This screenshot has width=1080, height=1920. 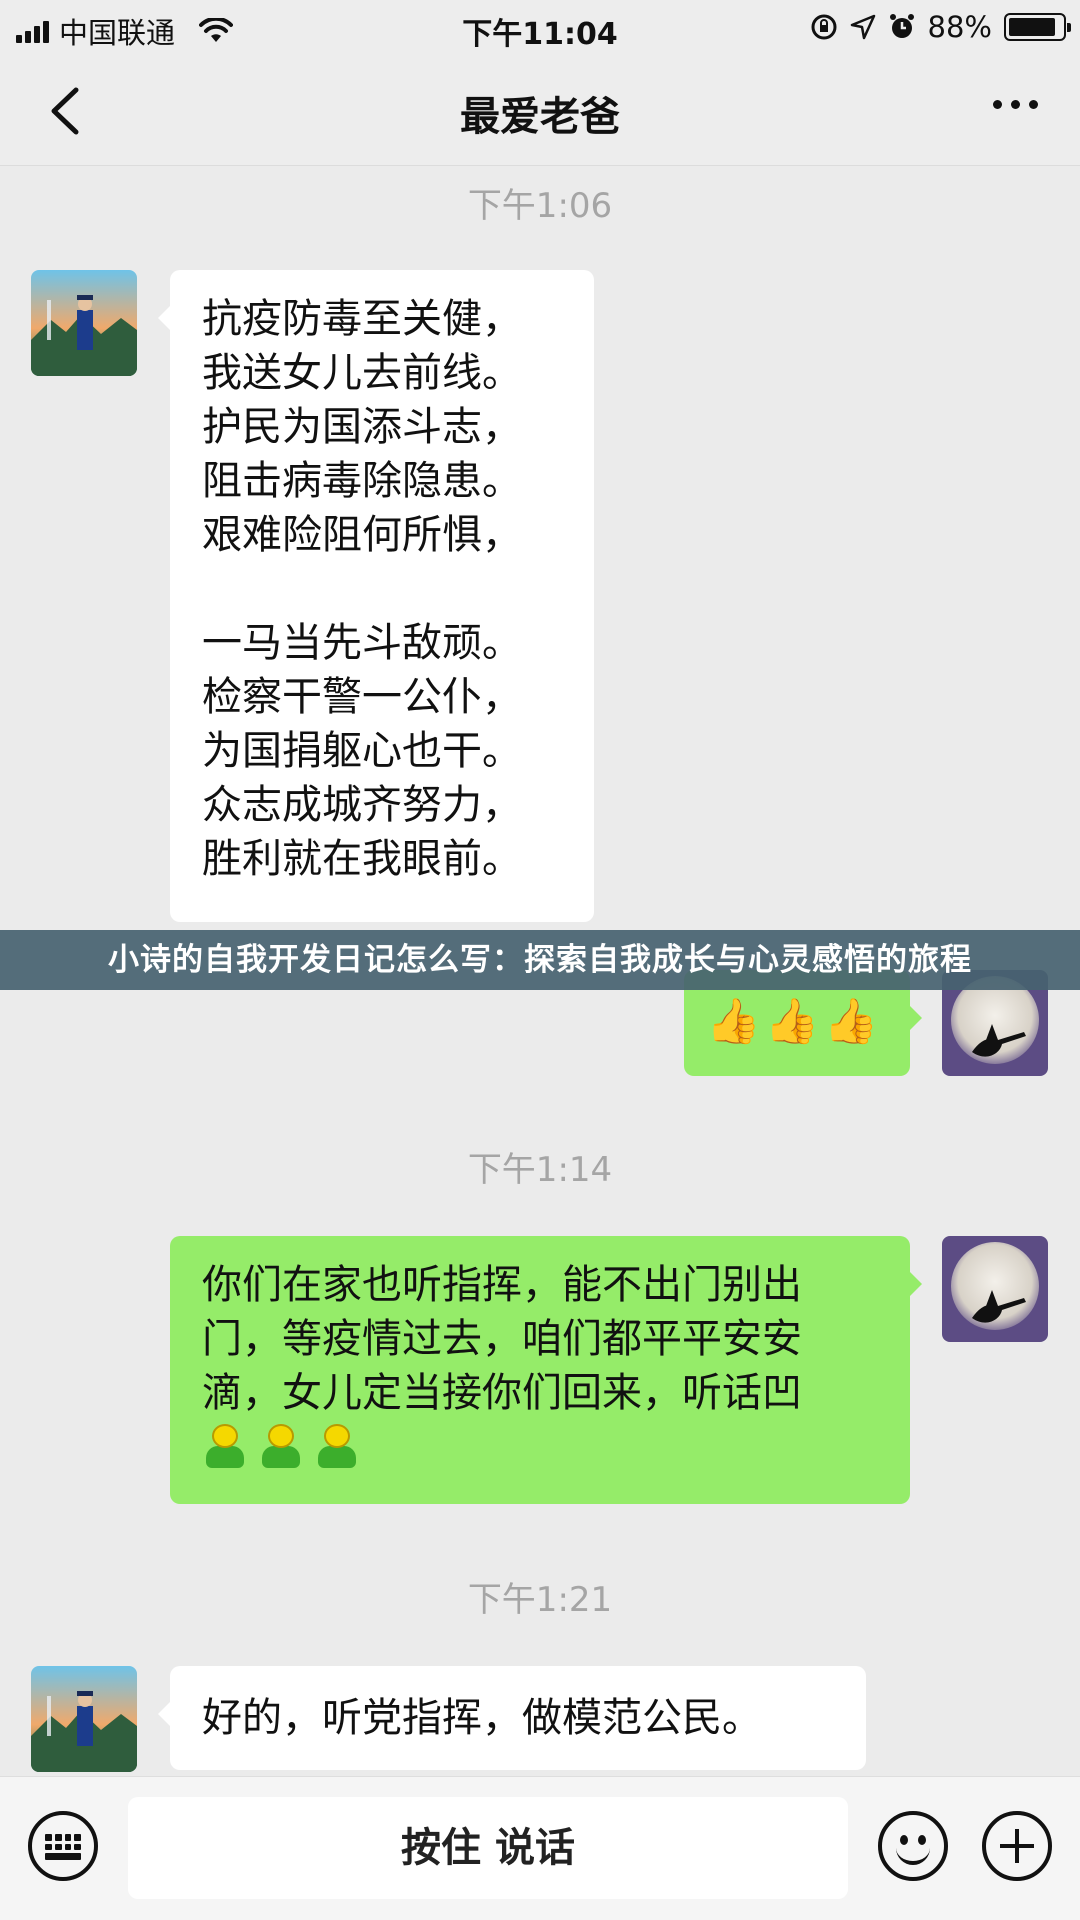 I want to click on battery-percent: 88%, so click(x=959, y=27).